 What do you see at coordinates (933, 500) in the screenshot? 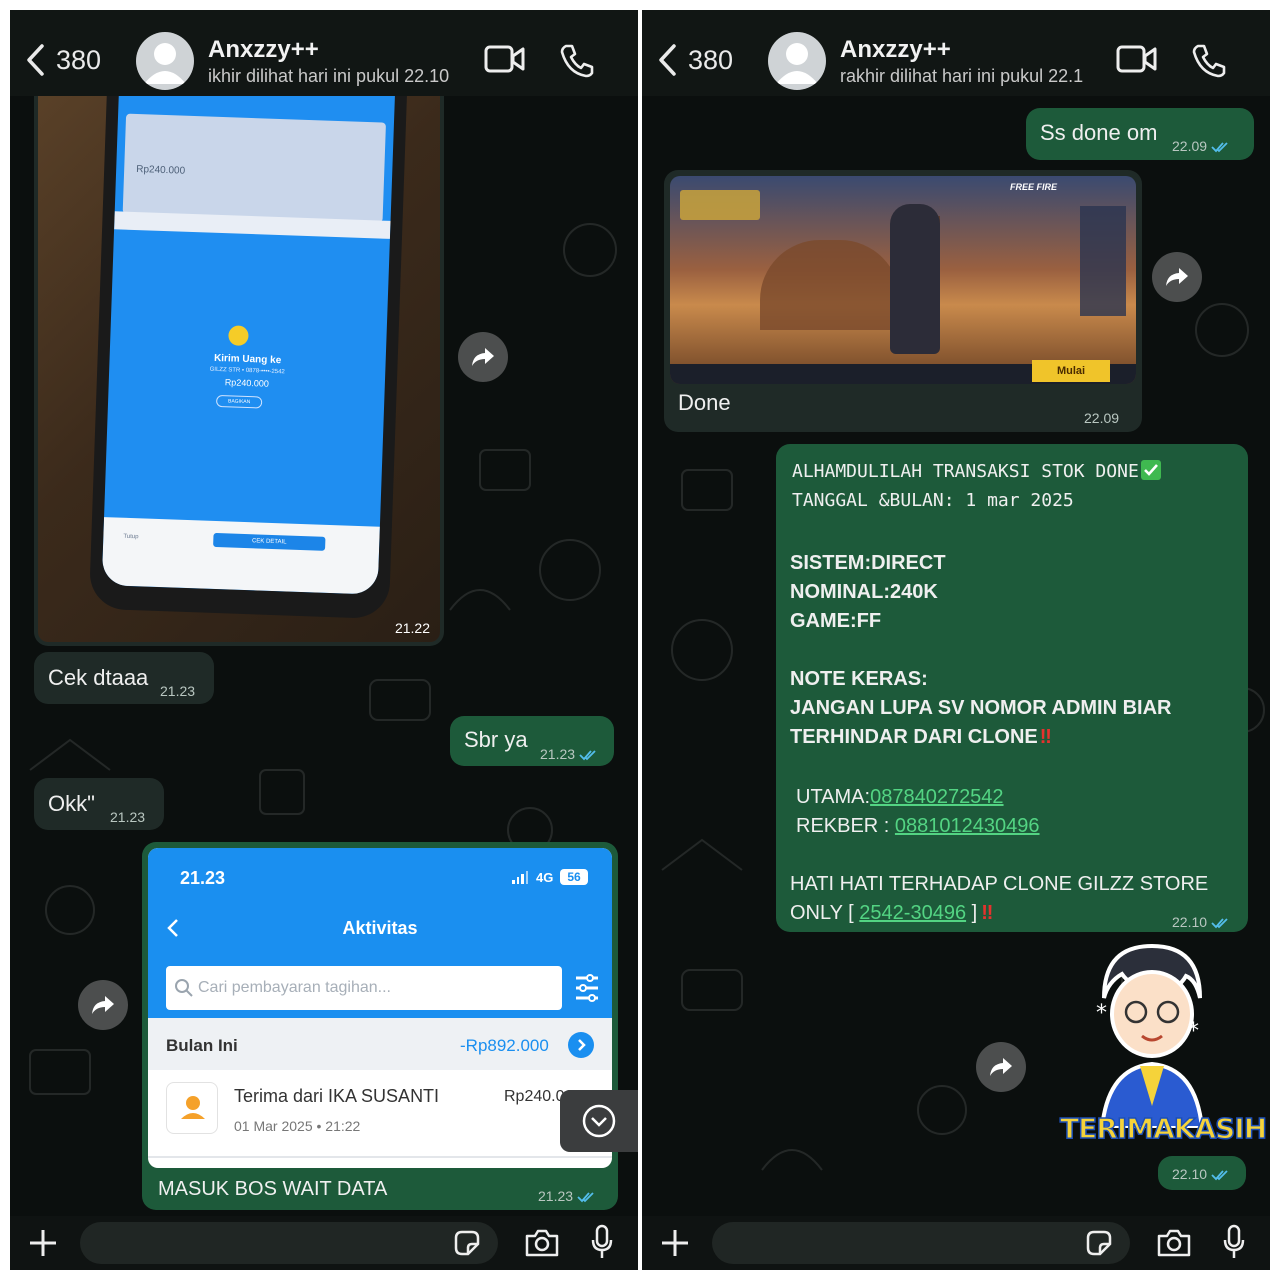
I see `receipt-line-2: TANGGAL &BULAN: 1 mar 2025` at bounding box center [933, 500].